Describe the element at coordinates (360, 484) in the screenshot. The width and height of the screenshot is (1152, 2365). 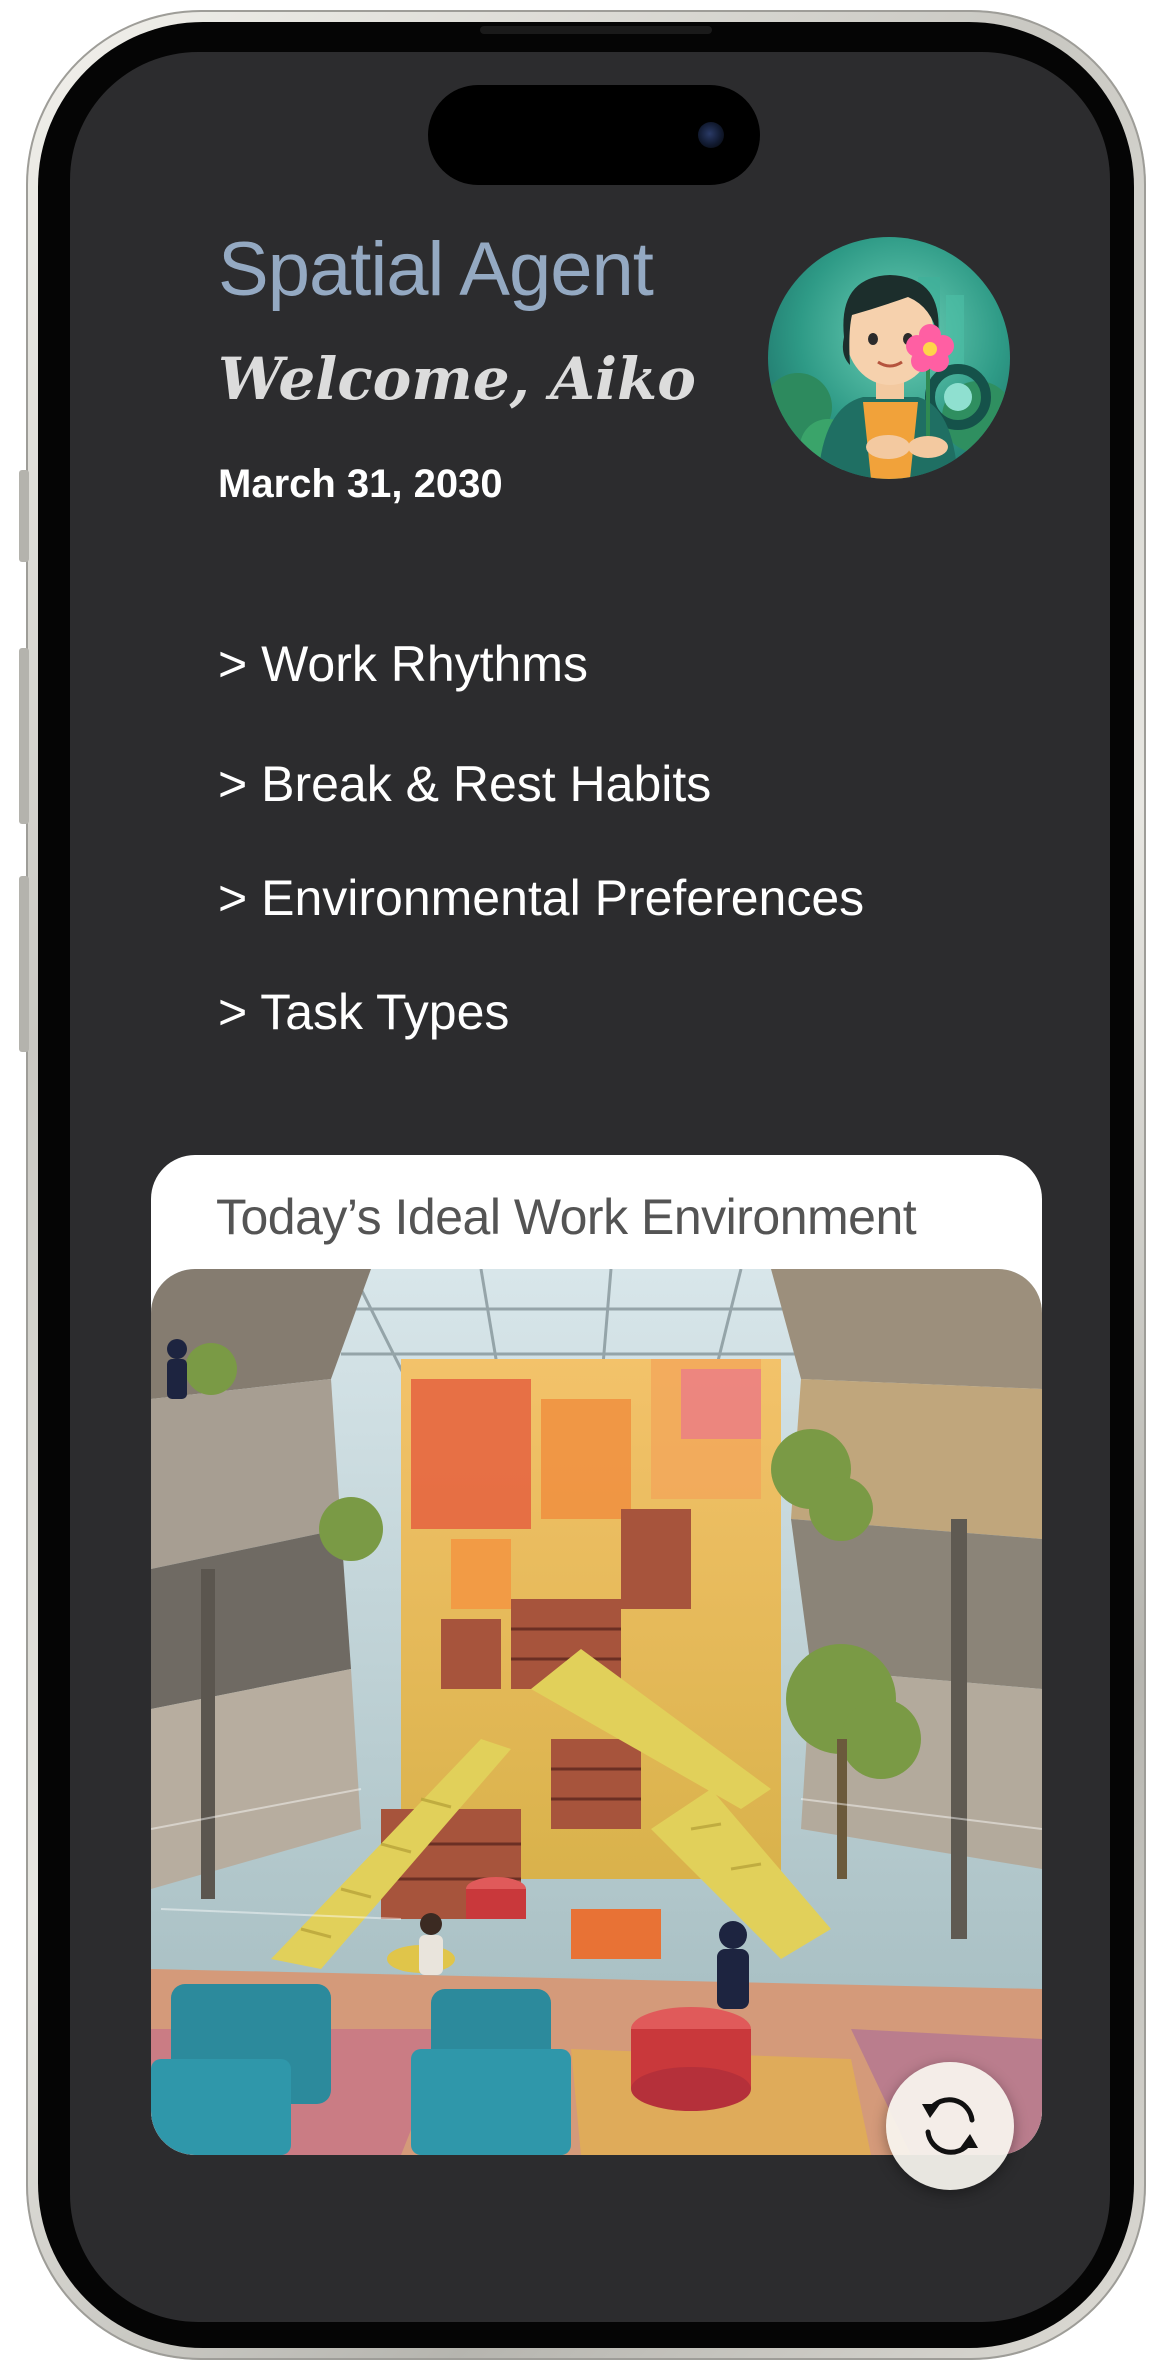
I see `current-date: March 31, 2030` at that location.